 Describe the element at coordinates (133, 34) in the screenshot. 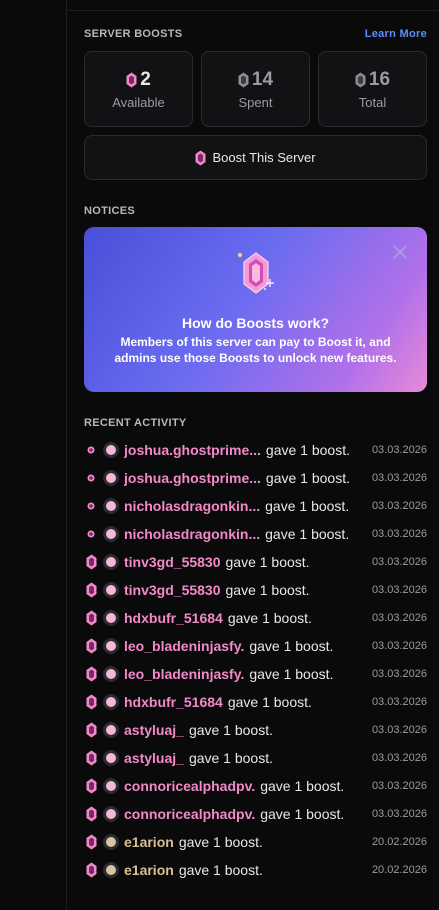

I see `server-boosts-title: SERVER BOOSTS` at that location.